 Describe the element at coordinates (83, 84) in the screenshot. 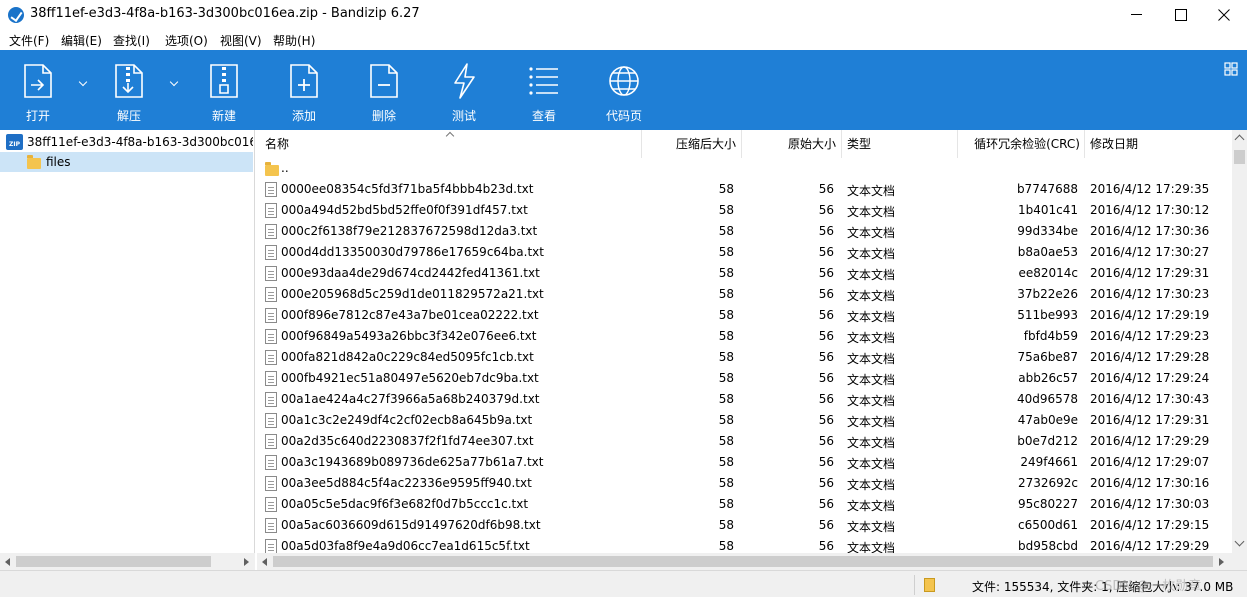

I see `open-dropdown-chevron-icon` at that location.